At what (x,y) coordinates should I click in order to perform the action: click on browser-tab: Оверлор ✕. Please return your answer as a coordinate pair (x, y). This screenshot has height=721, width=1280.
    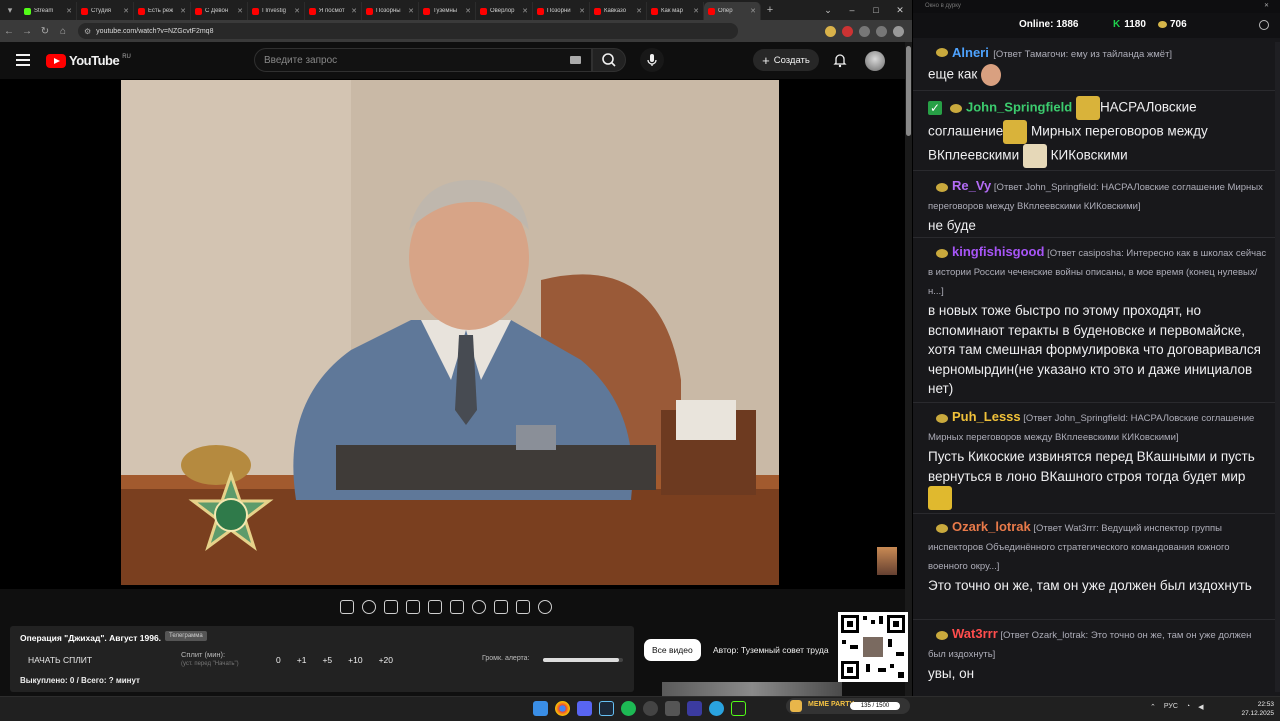
    Looking at the image, I should click on (504, 11).